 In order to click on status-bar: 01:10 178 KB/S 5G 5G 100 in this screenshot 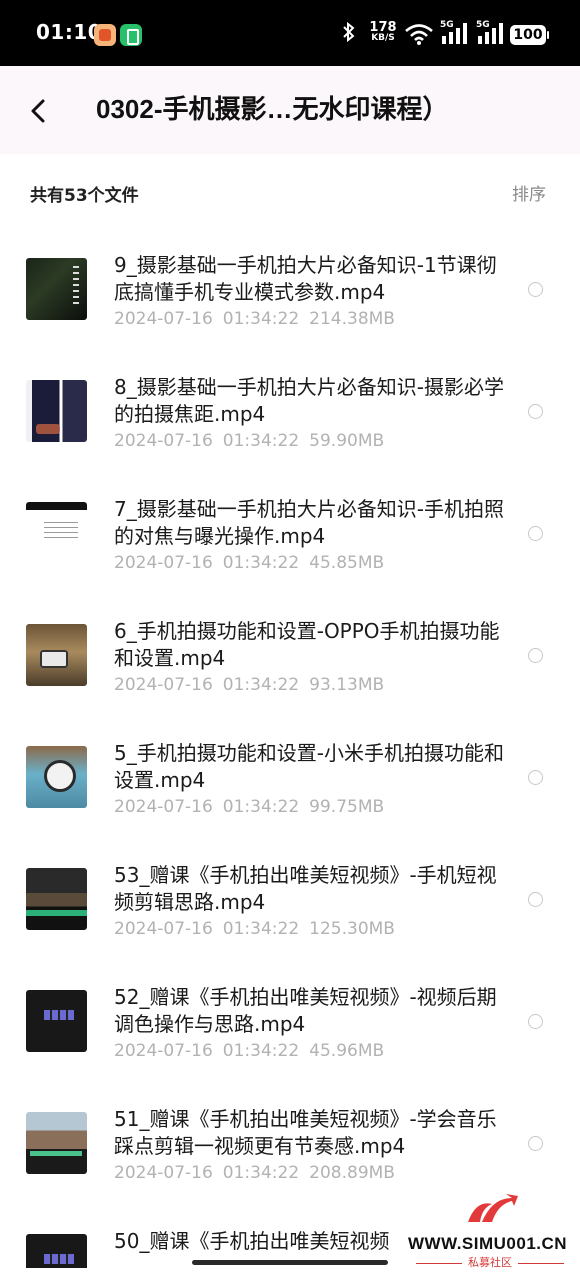, I will do `click(290, 33)`.